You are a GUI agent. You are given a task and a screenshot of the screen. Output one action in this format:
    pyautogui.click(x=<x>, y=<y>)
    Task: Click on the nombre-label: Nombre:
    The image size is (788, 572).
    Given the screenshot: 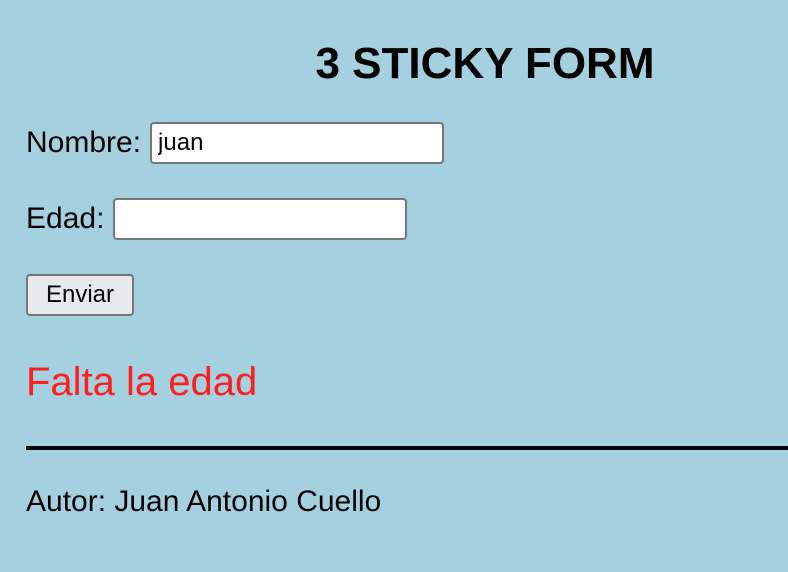 What is the action you would take?
    pyautogui.click(x=84, y=142)
    